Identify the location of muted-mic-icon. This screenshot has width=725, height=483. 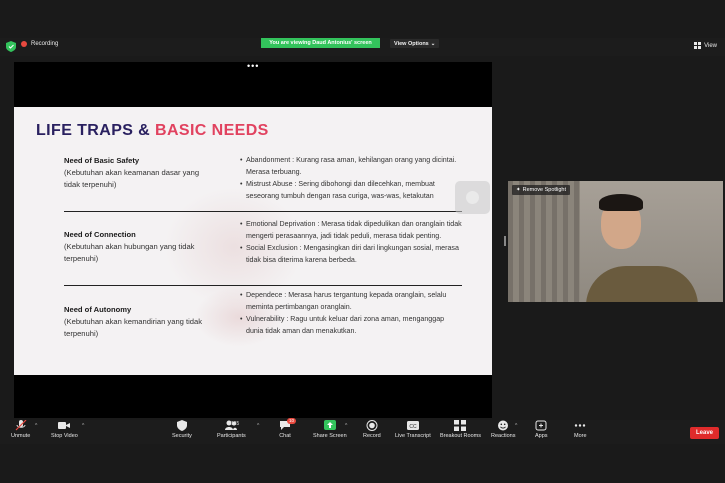
(21, 425).